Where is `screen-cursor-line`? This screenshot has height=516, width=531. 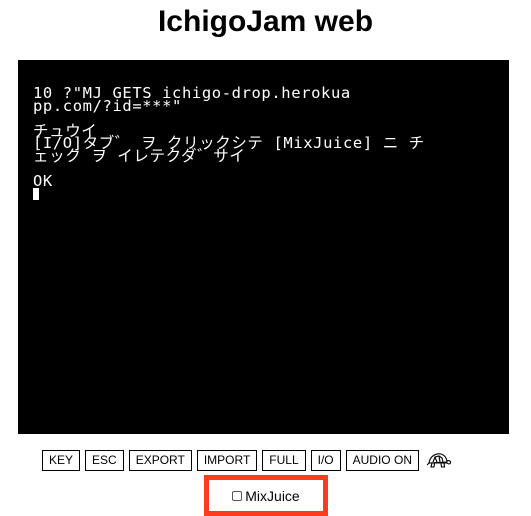 screen-cursor-line is located at coordinates (271, 193).